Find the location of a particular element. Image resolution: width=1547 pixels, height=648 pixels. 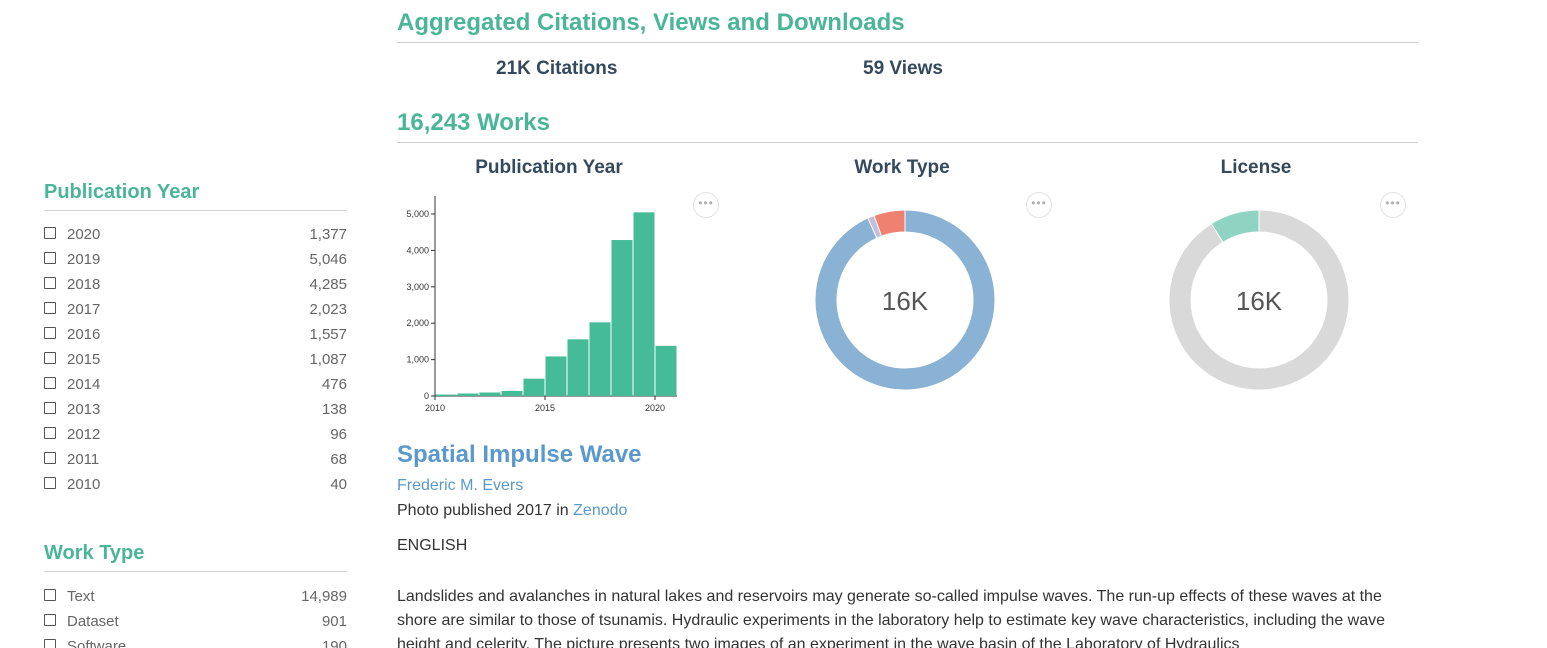

work-type-donut-chart: 16K is located at coordinates (905, 300).